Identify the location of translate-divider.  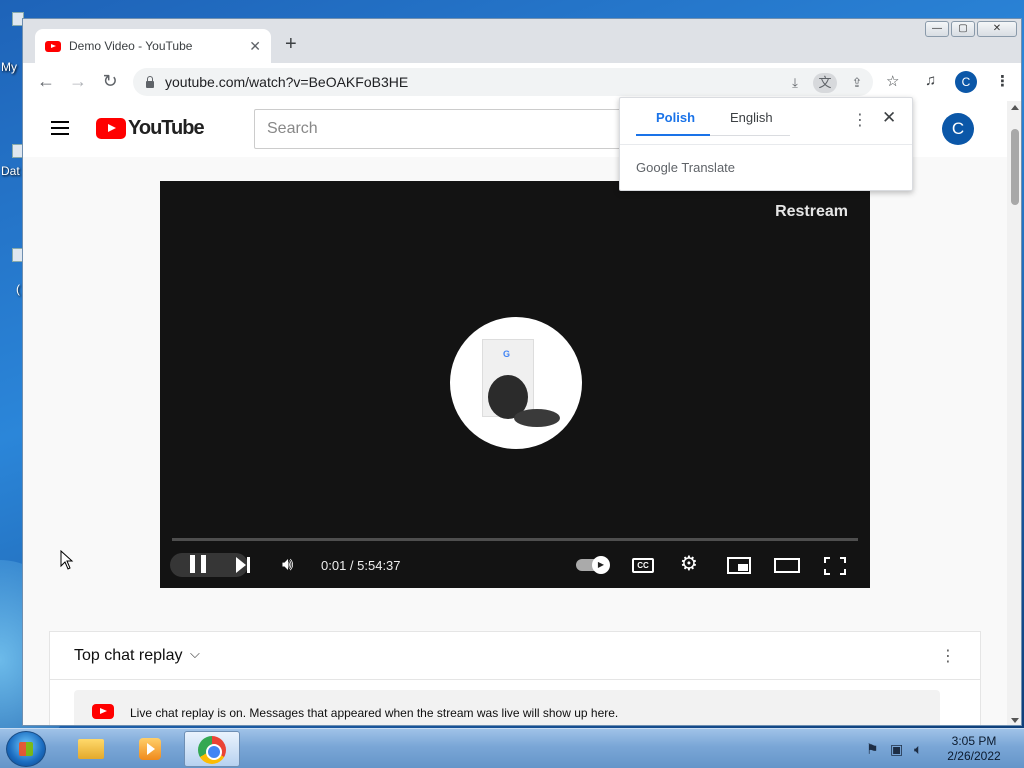
(766, 144).